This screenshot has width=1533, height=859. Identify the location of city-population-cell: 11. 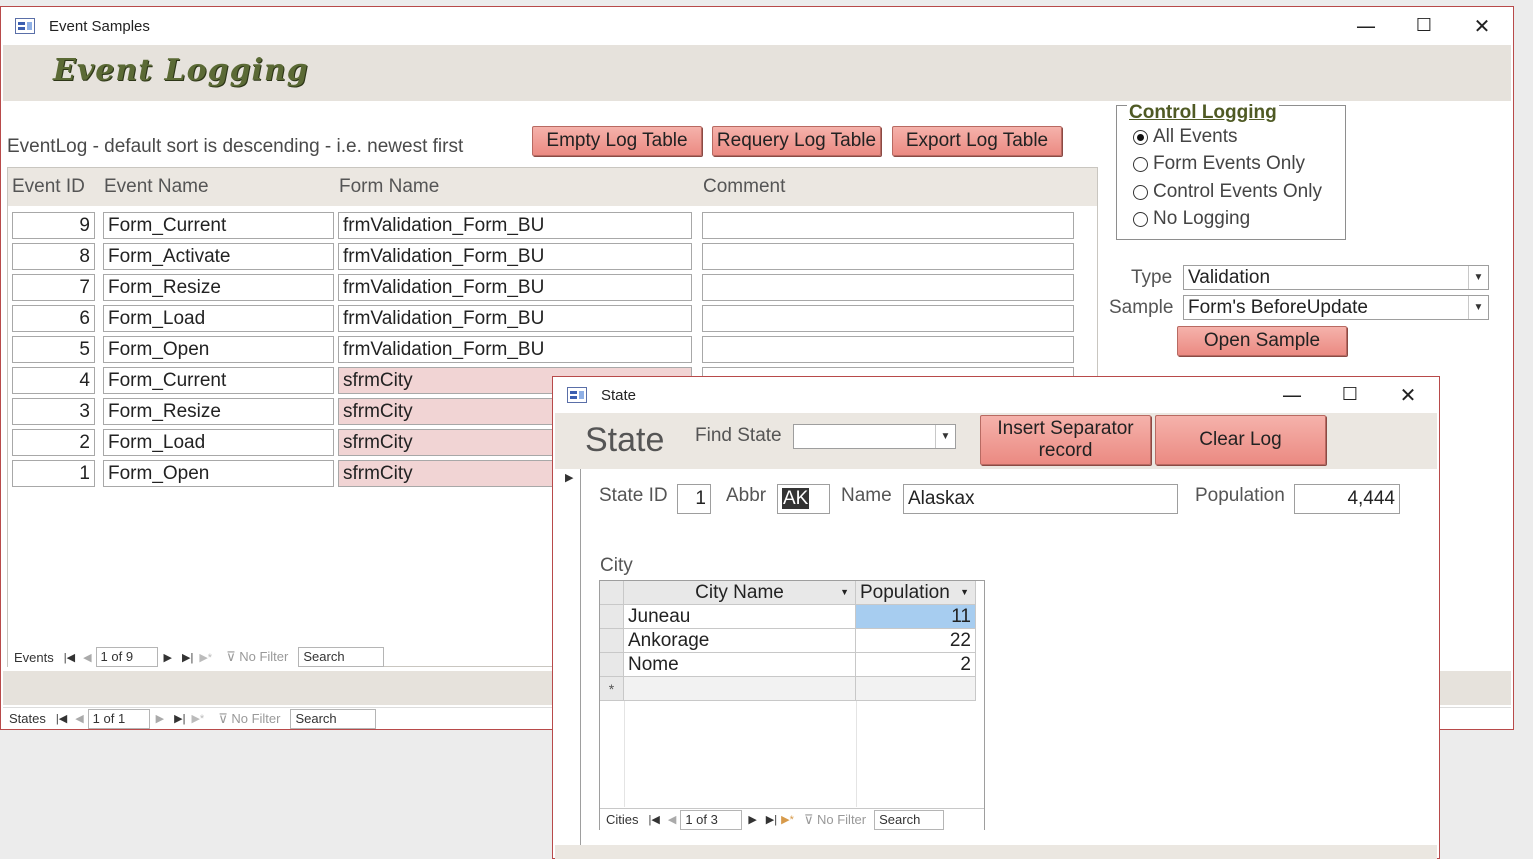
(916, 617).